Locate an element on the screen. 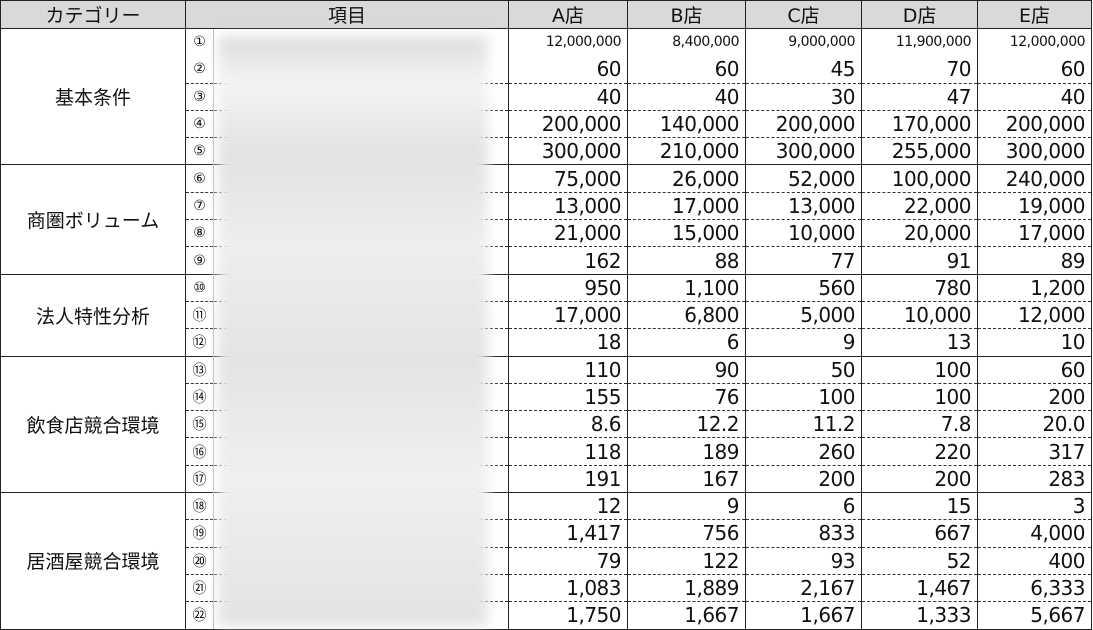 The width and height of the screenshot is (1093, 630). value-cell: 8.6 is located at coordinates (568, 424).